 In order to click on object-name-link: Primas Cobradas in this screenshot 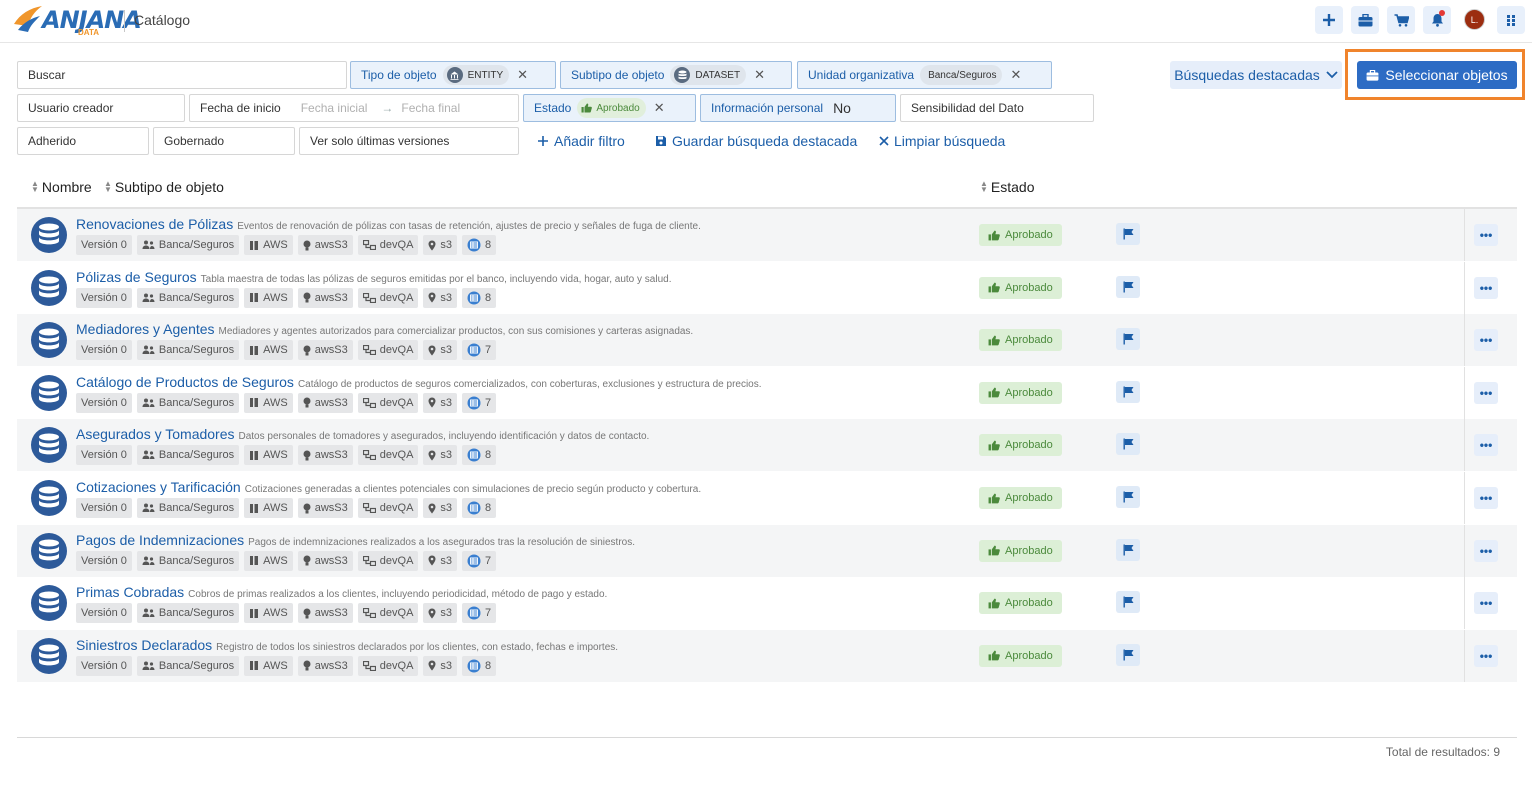, I will do `click(130, 592)`.